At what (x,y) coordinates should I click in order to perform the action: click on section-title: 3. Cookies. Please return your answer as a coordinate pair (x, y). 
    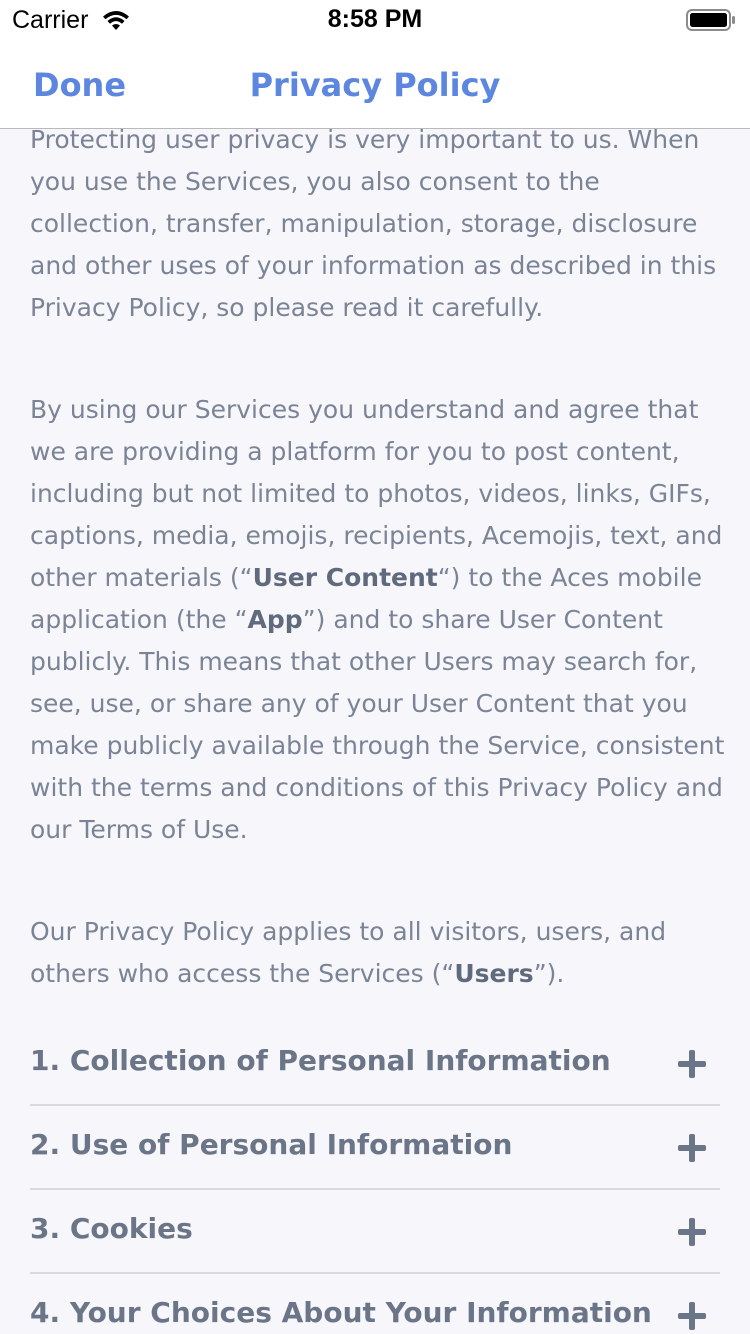
    Looking at the image, I should click on (111, 1228).